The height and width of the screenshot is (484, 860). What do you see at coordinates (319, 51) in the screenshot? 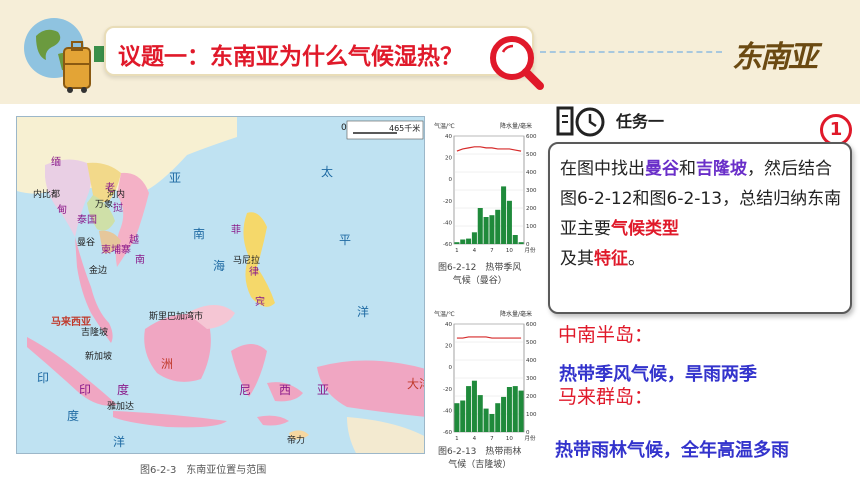
I see `title-box: 议题一：东南亚为什么气候湿热？` at bounding box center [319, 51].